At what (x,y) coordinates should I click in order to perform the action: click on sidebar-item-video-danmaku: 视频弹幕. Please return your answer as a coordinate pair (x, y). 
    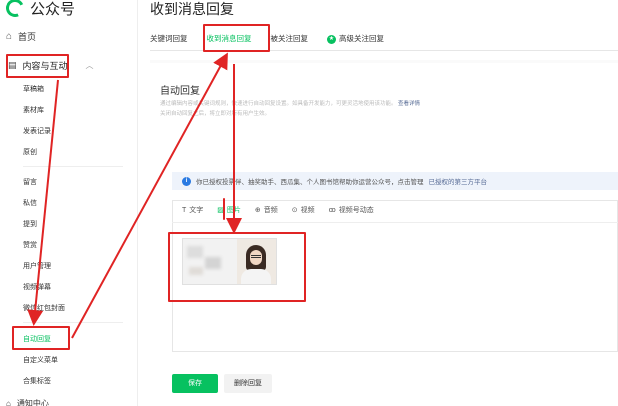
    Looking at the image, I should click on (37, 287).